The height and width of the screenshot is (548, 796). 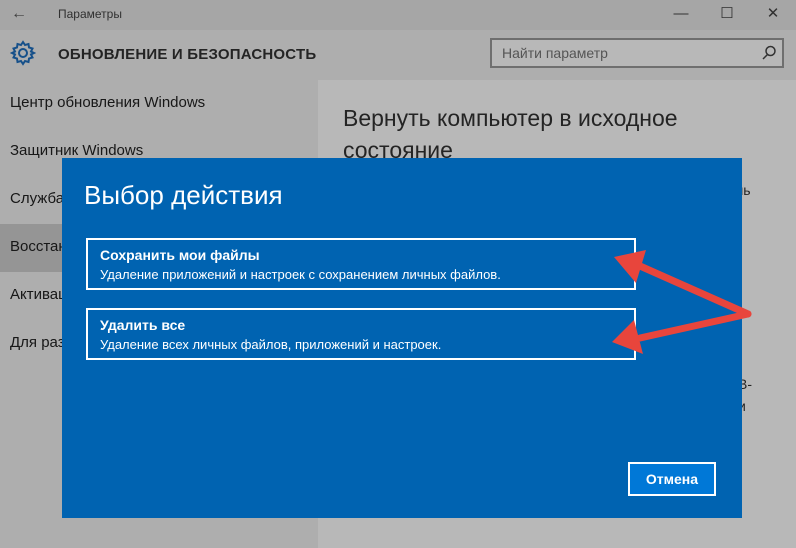 What do you see at coordinates (180, 255) in the screenshot?
I see `option-title: Сохранить мои файлы` at bounding box center [180, 255].